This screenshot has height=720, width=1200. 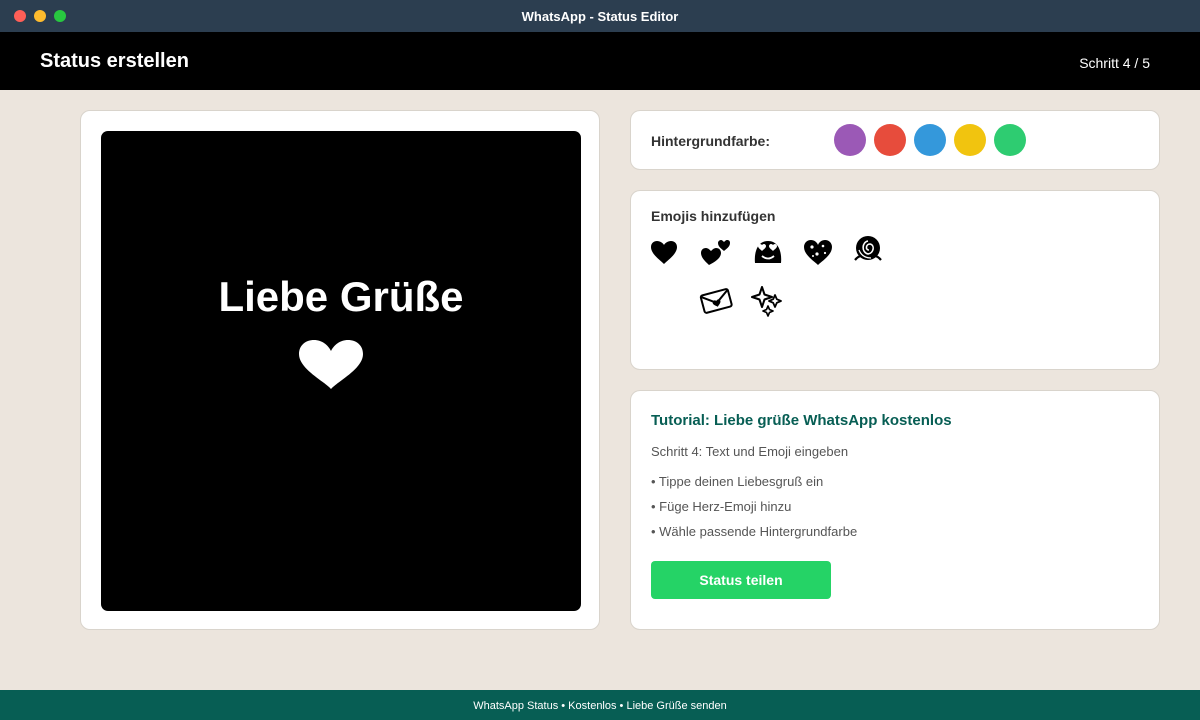 I want to click on tutorial-item: • Wähle passende Hintergrundfarbe, so click(x=754, y=531).